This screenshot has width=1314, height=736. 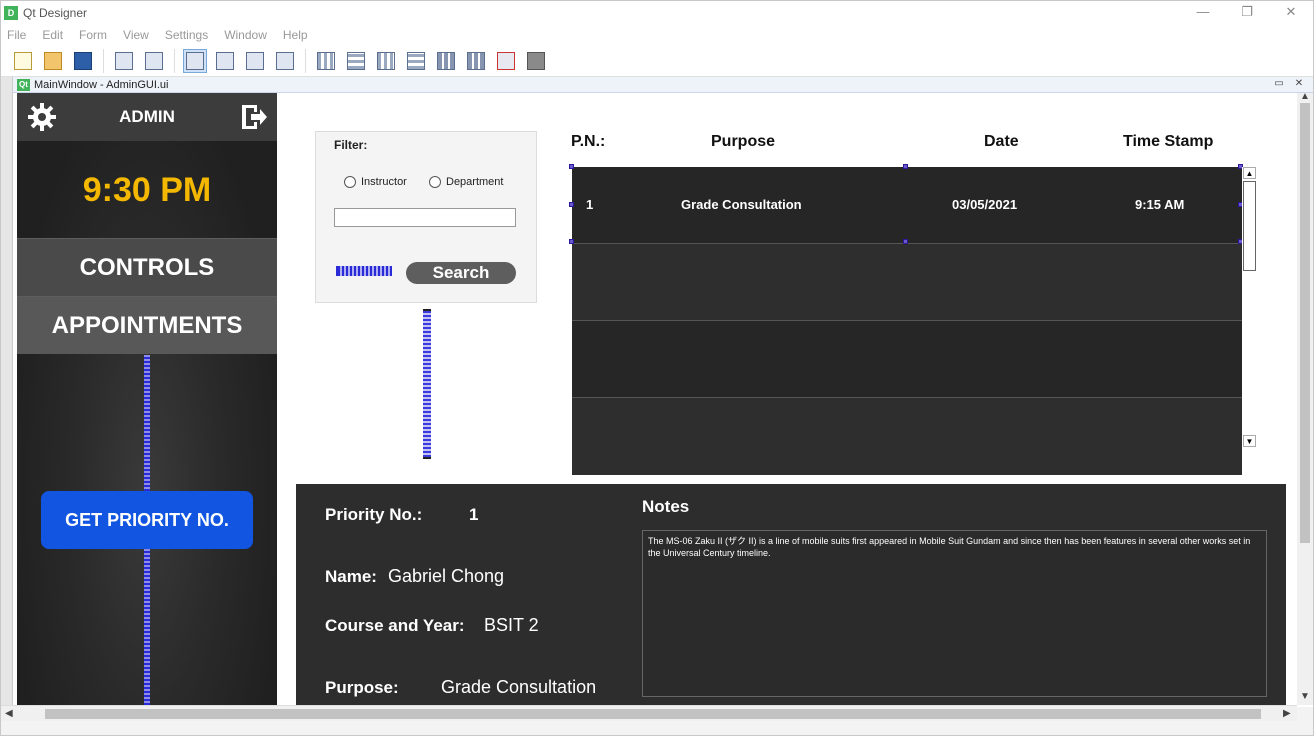 What do you see at coordinates (435, 182) in the screenshot?
I see `radio-circle-icon` at bounding box center [435, 182].